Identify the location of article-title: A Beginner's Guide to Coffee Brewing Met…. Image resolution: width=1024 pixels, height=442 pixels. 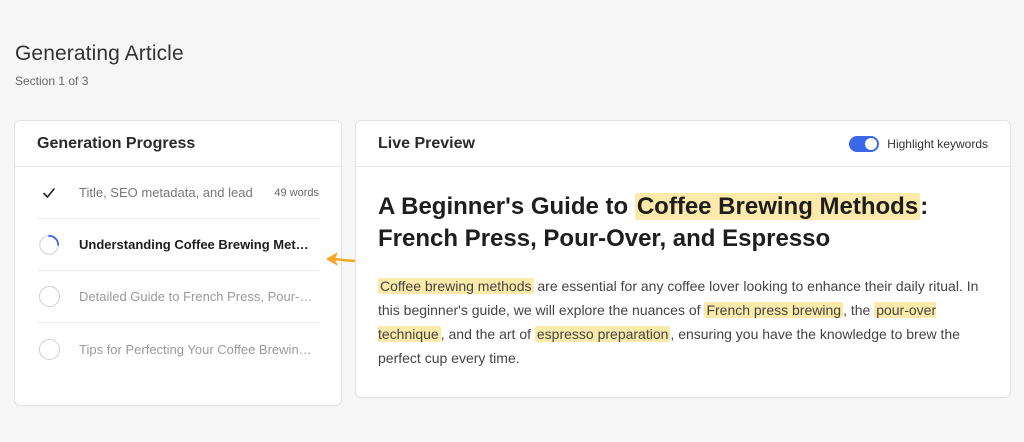
(683, 223).